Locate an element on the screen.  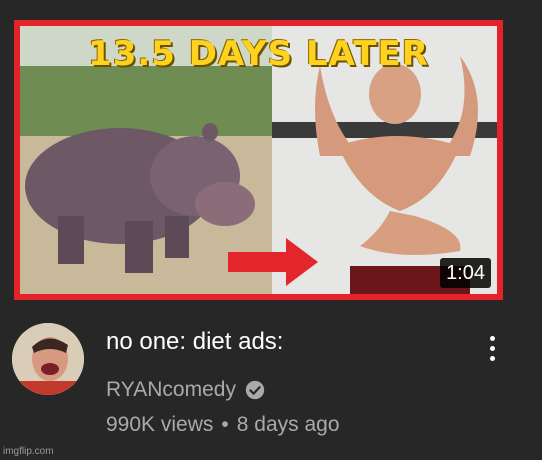
watermark: imgflip.com is located at coordinates (28, 451).